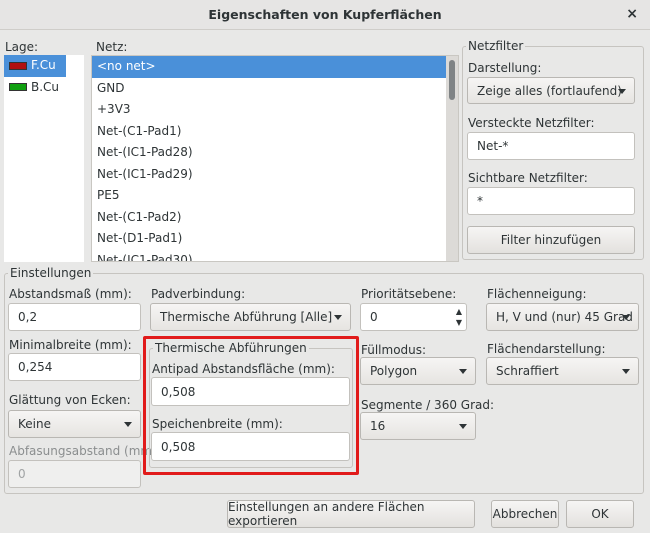 This screenshot has width=650, height=533. I want to click on list-item: Net-(D1-Pad1), so click(269, 239).